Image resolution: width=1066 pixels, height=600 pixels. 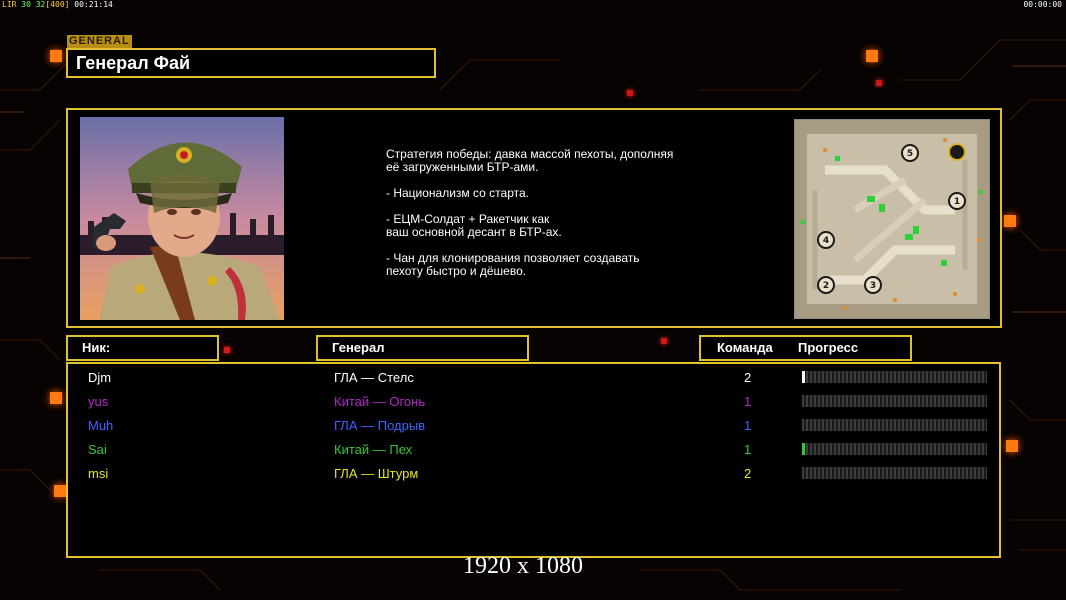 I want to click on page-title: Генерал Фай, so click(x=251, y=63).